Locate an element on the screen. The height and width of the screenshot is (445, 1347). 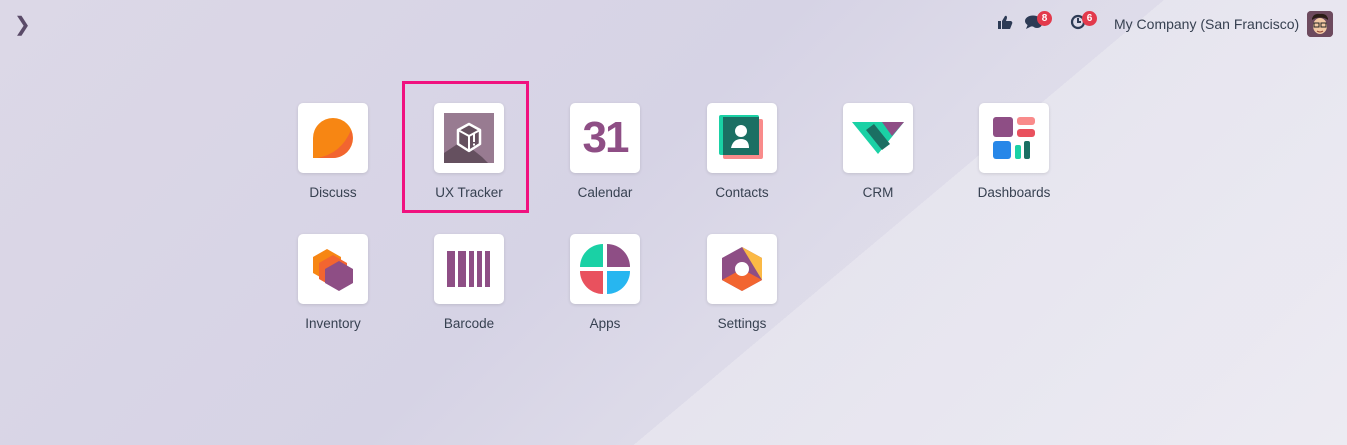
app-apps: Apps is located at coordinates (605, 282).